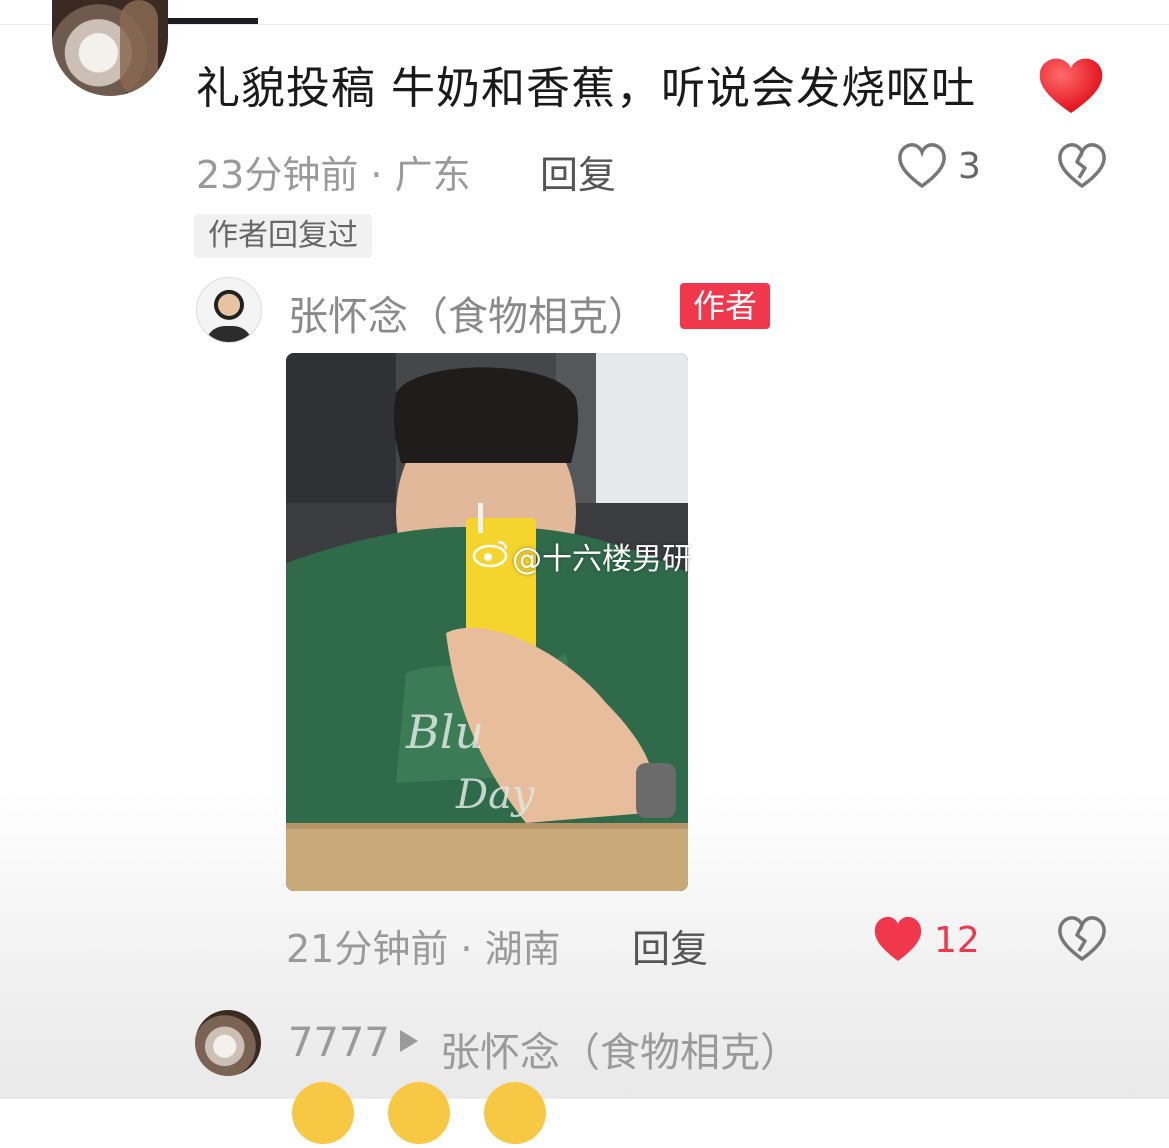 The image size is (1169, 1148). I want to click on comment-like-count: 3, so click(969, 166).